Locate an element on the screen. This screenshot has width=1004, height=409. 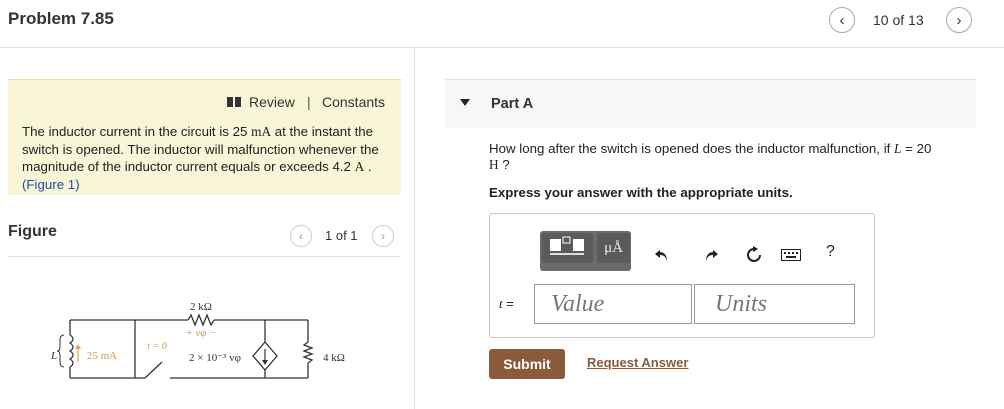
submit-button: Submit is located at coordinates (527, 364).